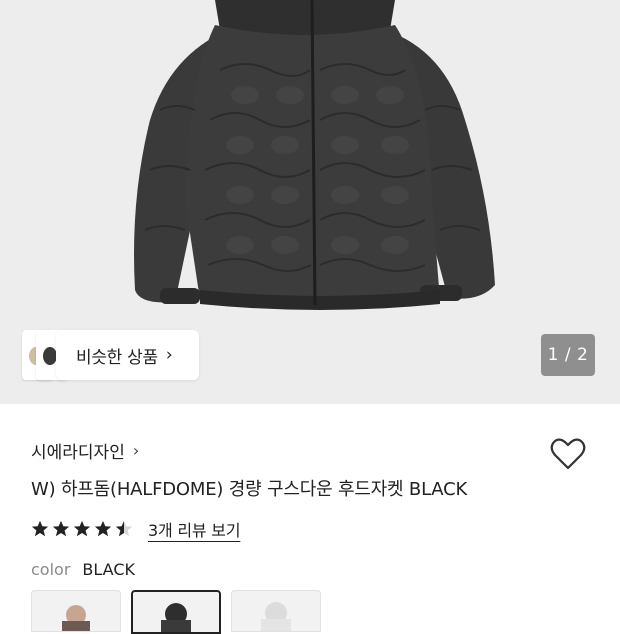  I want to click on rating-row: 3개 리뷰 보기, so click(136, 529).